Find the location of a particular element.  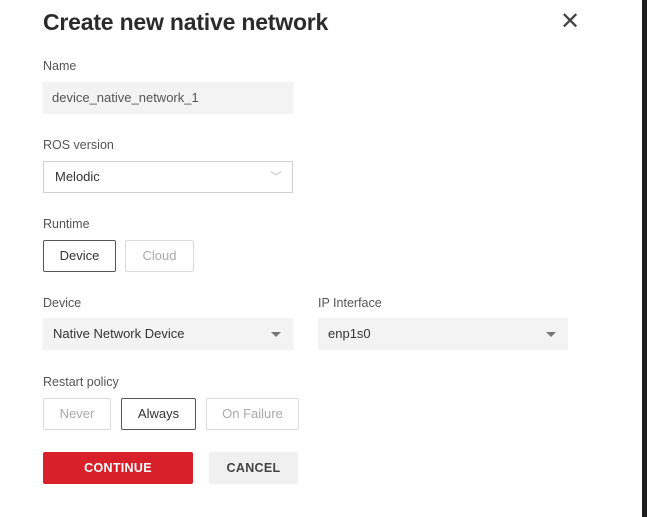

device-label: Device is located at coordinates (62, 303).